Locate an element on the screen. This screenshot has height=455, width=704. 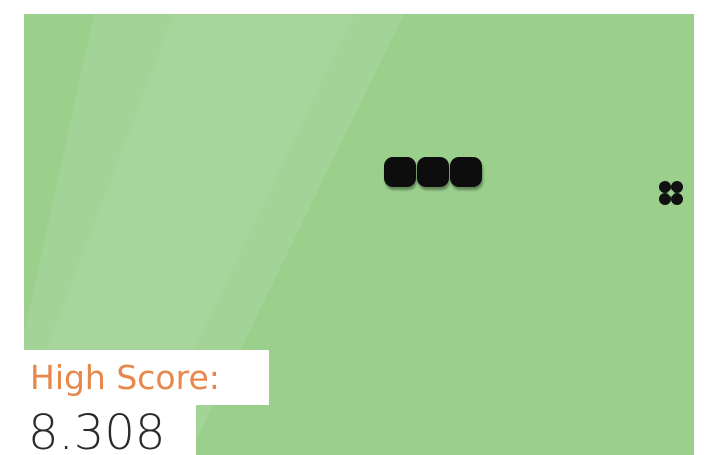
high-score-value: 8.308 is located at coordinates (97, 430).